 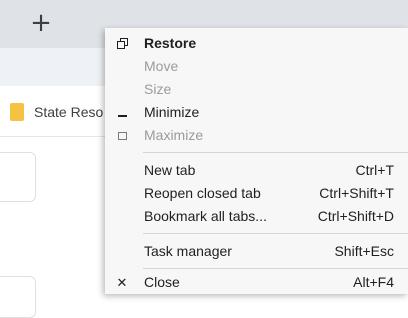 I want to click on menu-item-close: ✕ Close Alt+F4, so click(x=256, y=282).